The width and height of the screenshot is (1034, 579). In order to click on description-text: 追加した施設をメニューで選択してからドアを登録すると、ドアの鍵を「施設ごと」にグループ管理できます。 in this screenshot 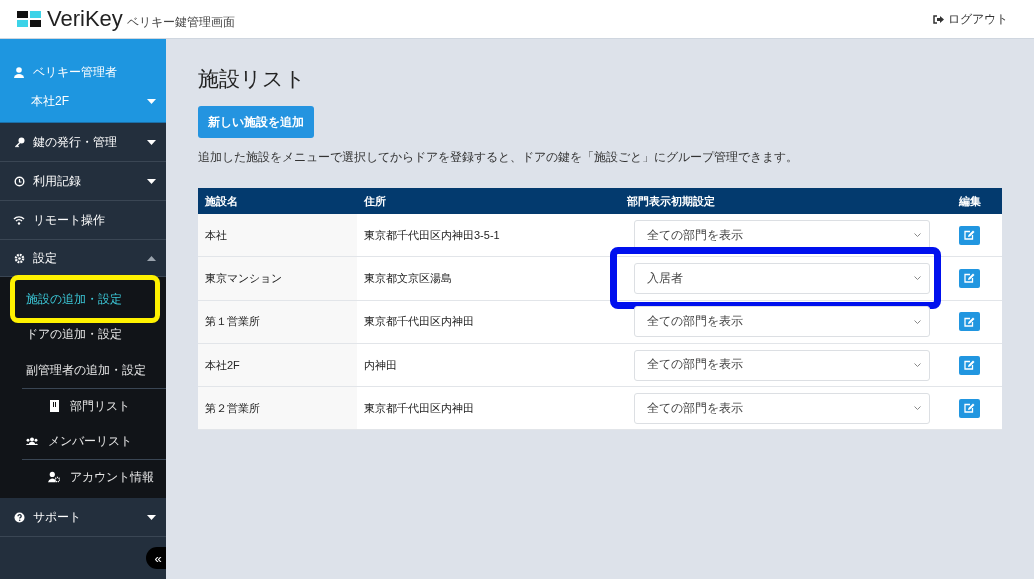, I will do `click(498, 157)`.